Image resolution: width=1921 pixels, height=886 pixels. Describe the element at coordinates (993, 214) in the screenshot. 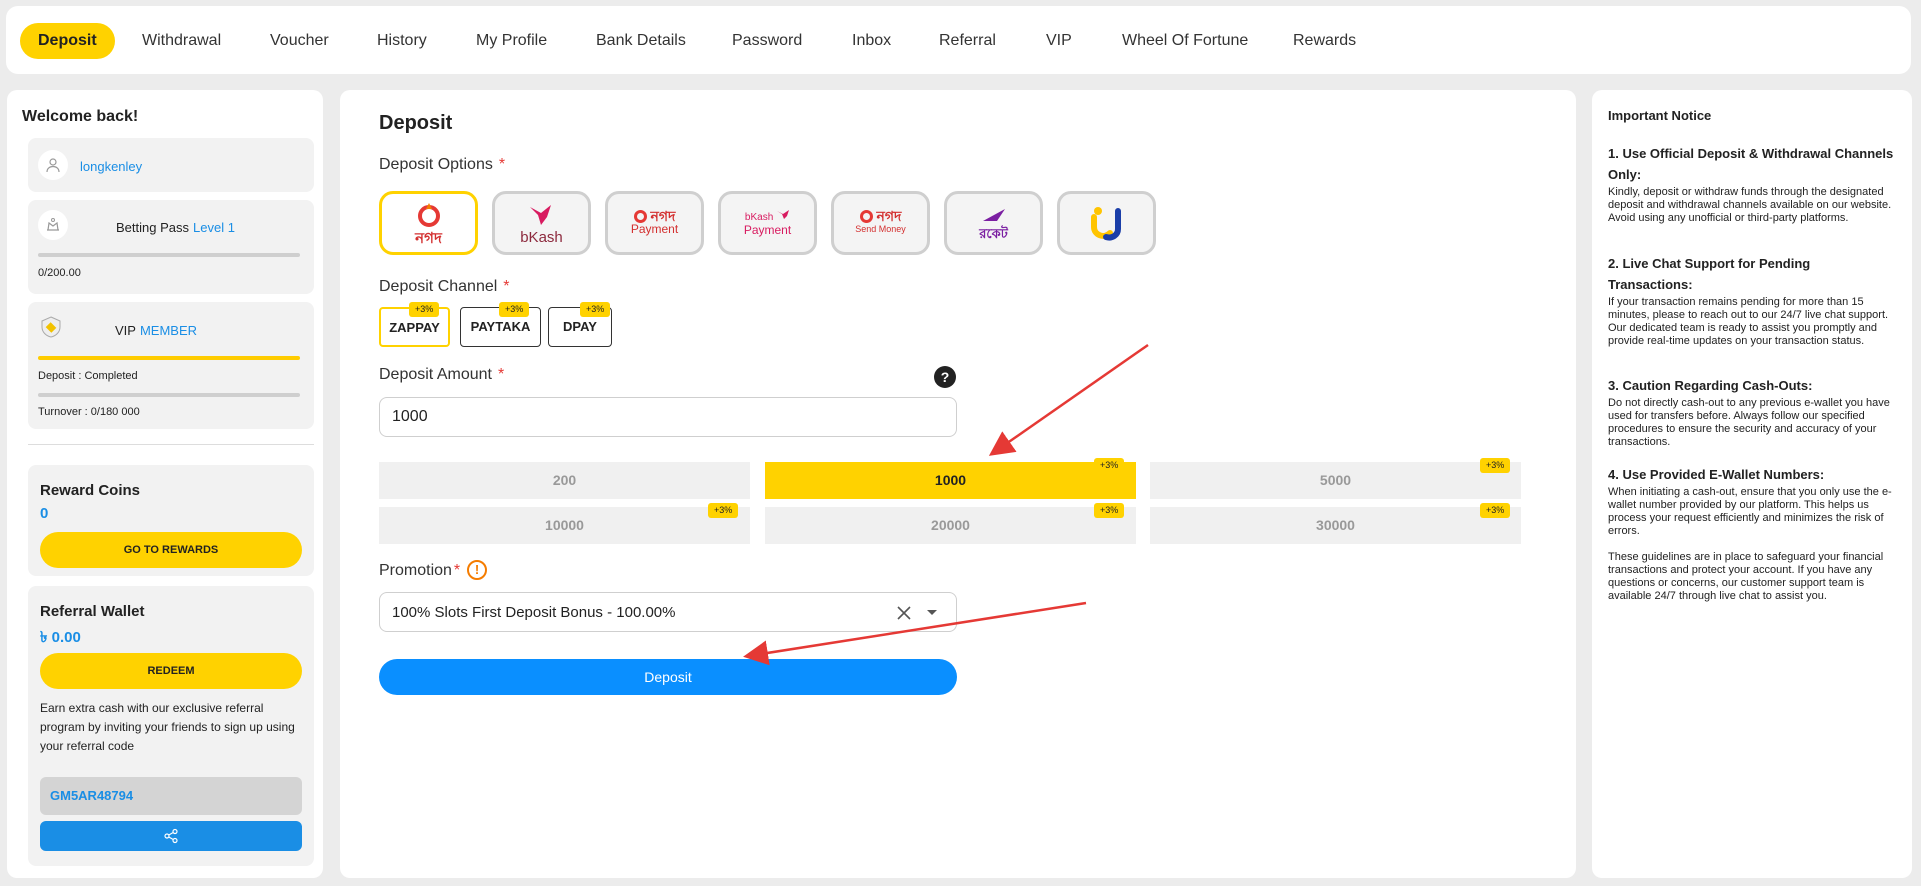

I see `rocket-icon` at that location.